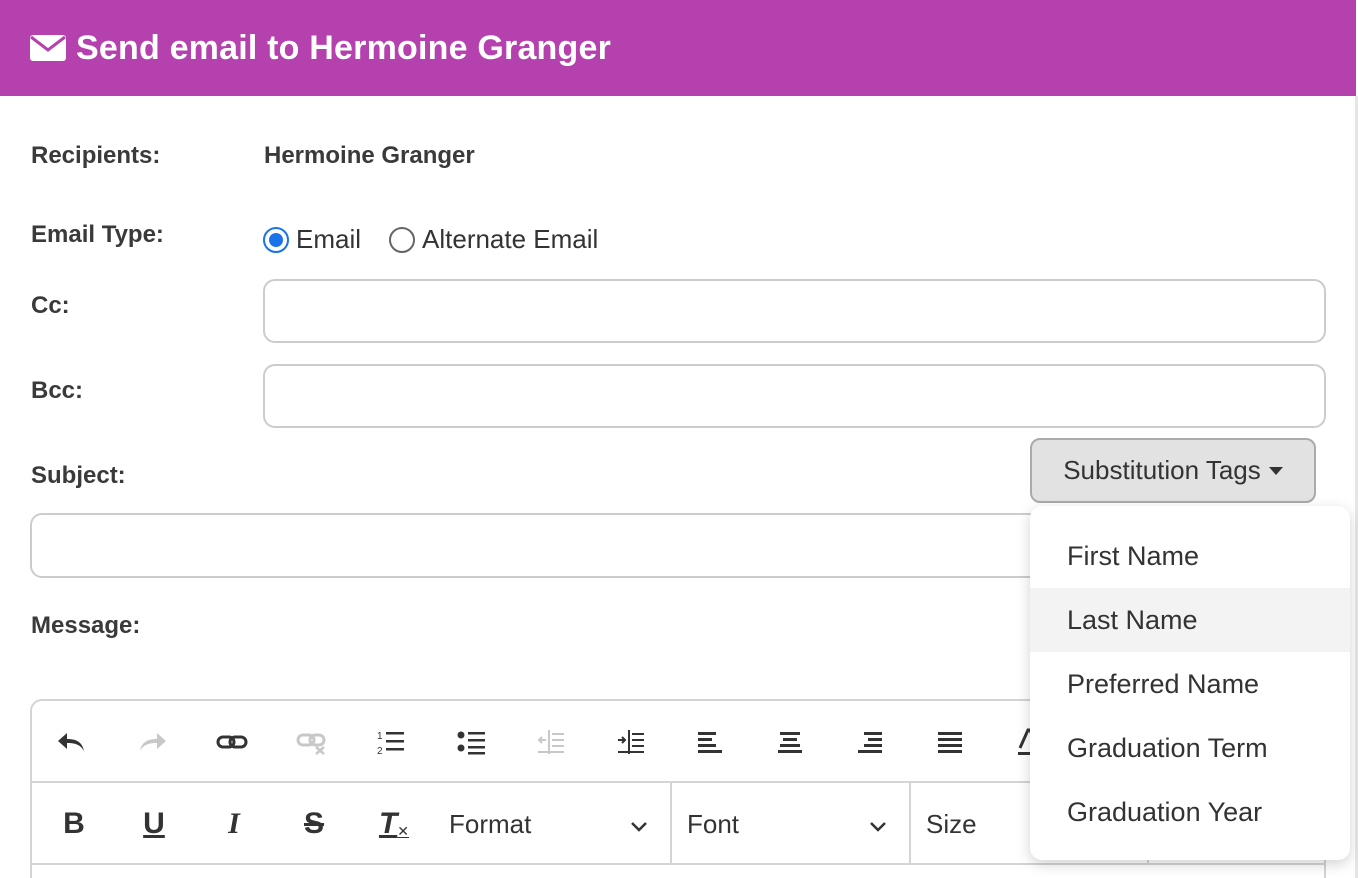 Image resolution: width=1358 pixels, height=878 pixels. I want to click on envelope-icon, so click(48, 48).